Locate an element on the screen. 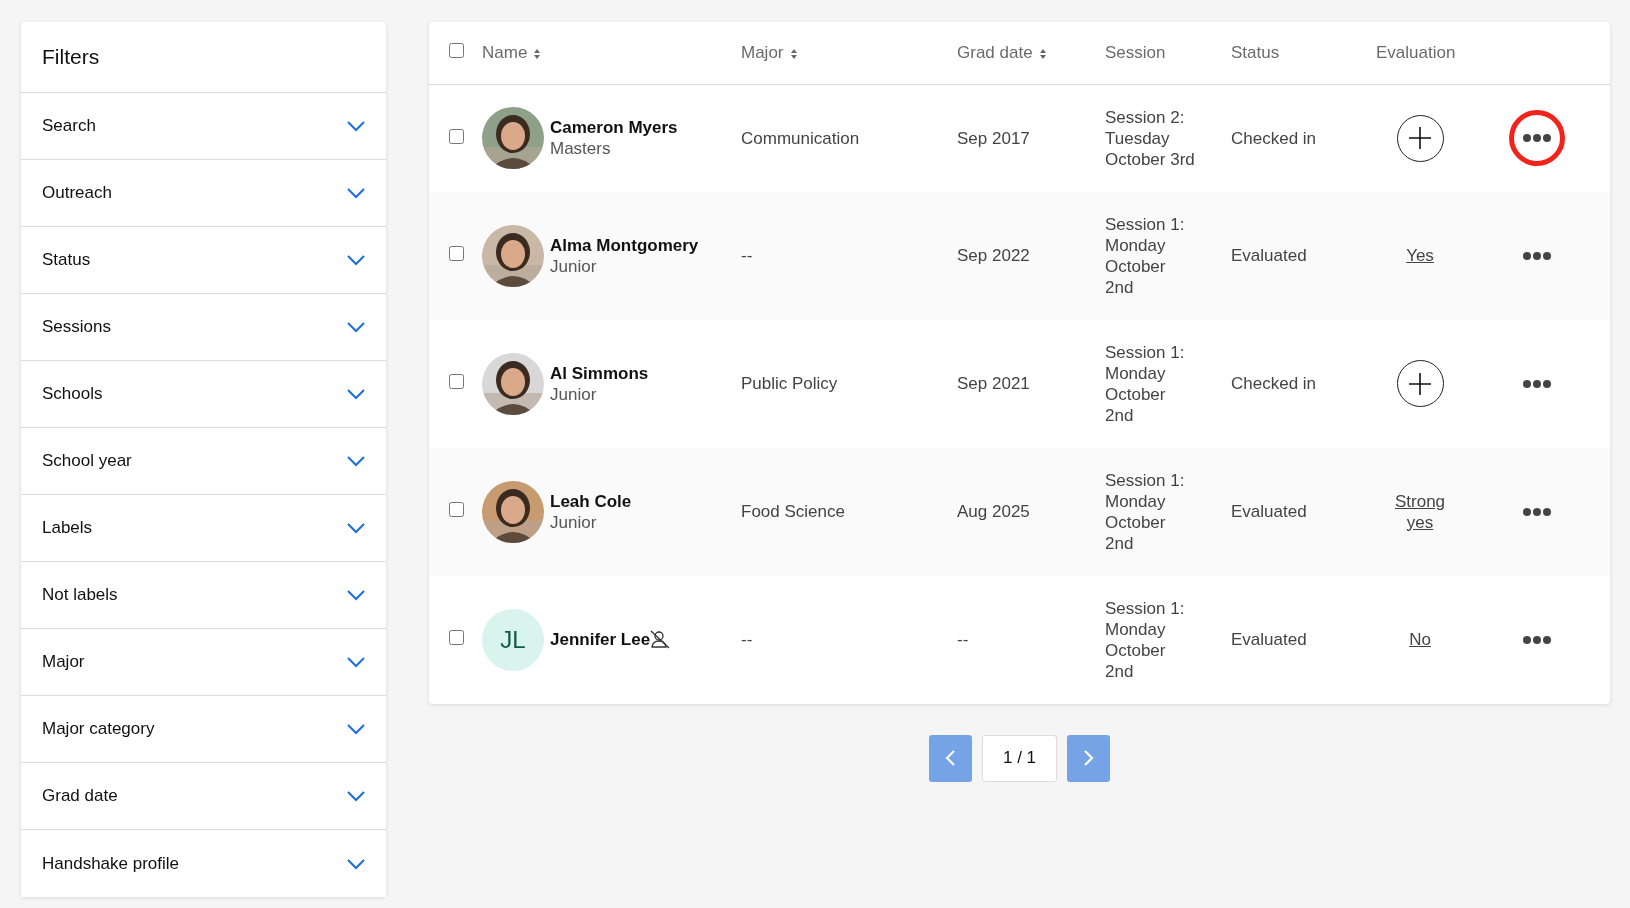 The height and width of the screenshot is (908, 1630). column-header: Major is located at coordinates (762, 52).